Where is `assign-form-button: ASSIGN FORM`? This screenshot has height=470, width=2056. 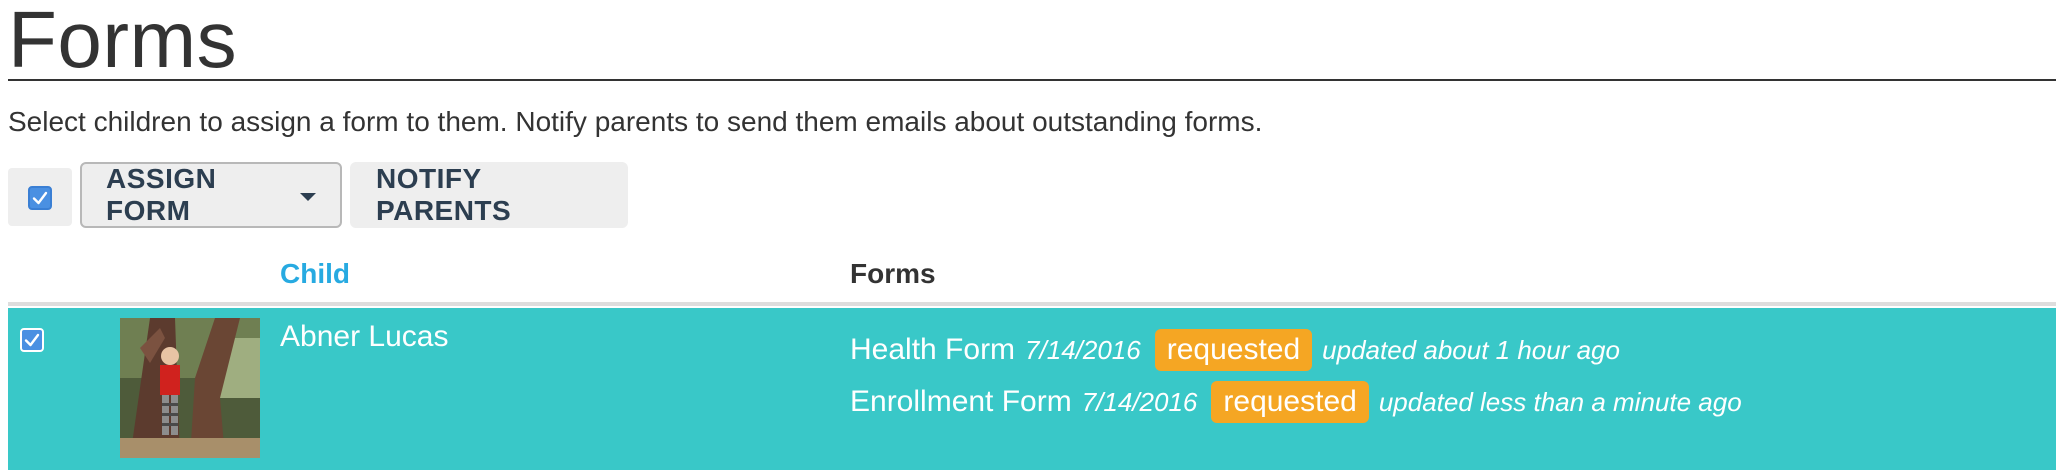 assign-form-button: ASSIGN FORM is located at coordinates (211, 195).